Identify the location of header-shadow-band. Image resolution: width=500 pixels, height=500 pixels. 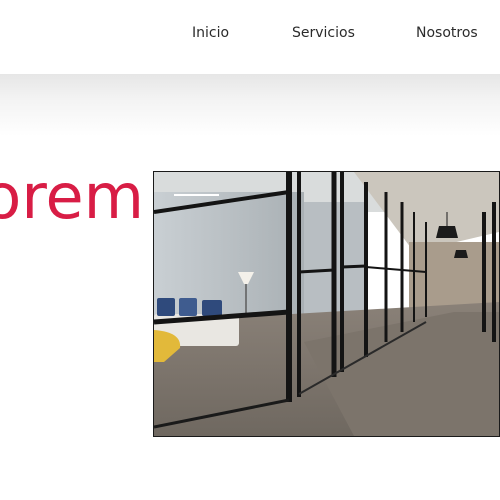
(250, 105).